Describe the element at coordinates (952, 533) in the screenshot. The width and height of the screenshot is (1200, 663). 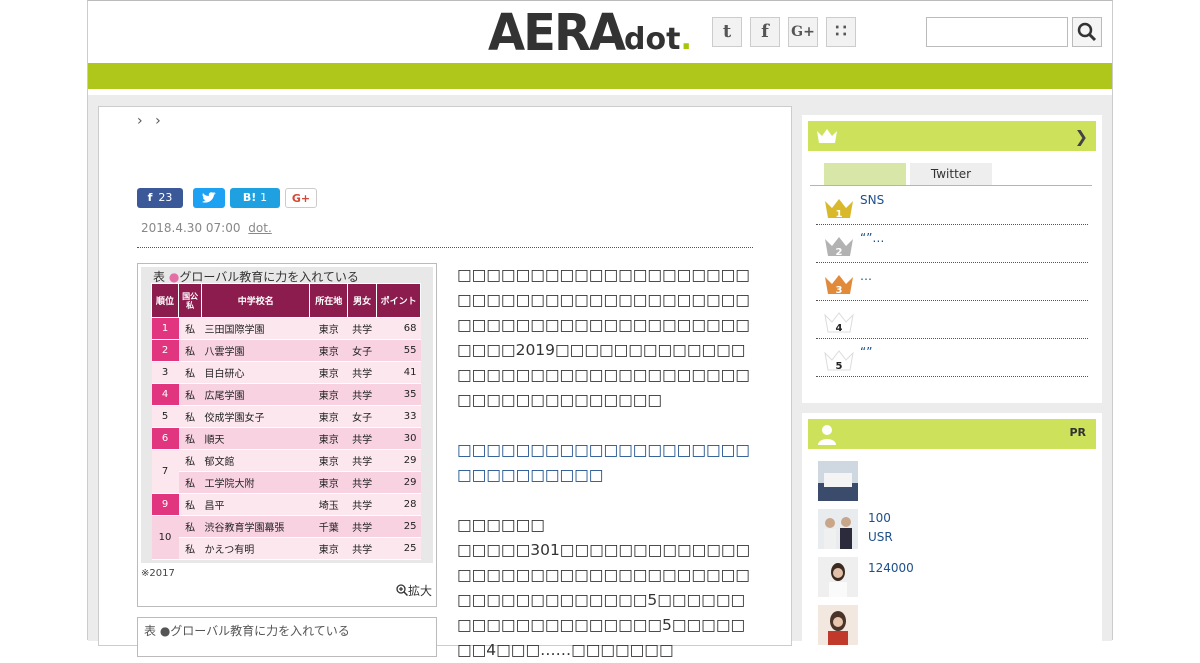
I see `pr-panel: PR 100 USR 124000` at that location.